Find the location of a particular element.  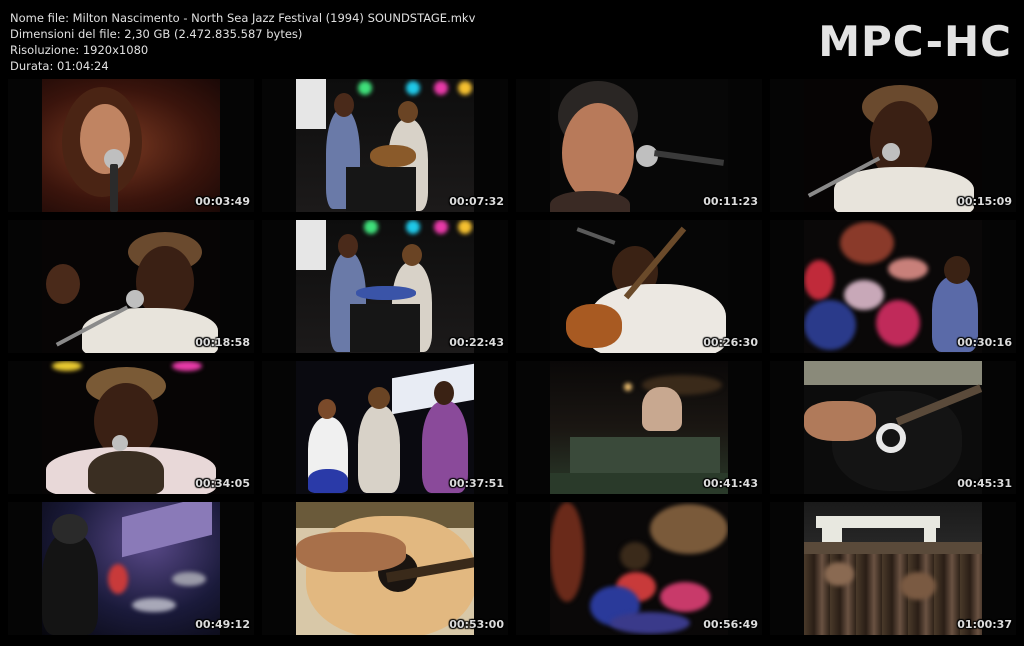

timestamp: 00:37:51 is located at coordinates (476, 483).